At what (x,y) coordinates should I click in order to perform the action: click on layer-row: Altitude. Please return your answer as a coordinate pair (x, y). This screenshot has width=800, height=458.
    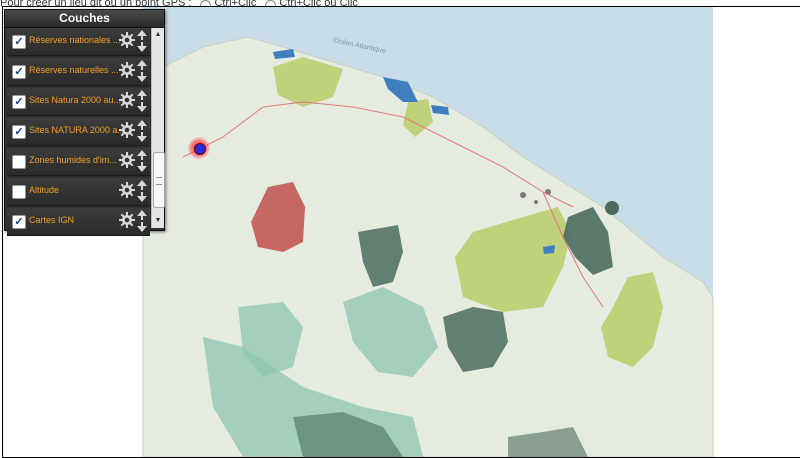
    Looking at the image, I should click on (78, 192).